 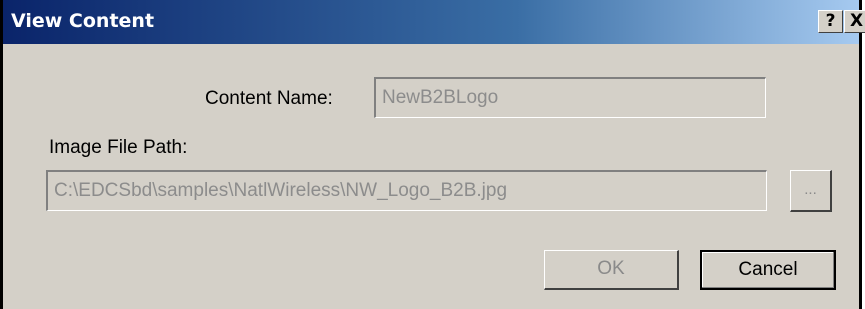 What do you see at coordinates (83, 21) in the screenshot?
I see `dialog-title: View Content` at bounding box center [83, 21].